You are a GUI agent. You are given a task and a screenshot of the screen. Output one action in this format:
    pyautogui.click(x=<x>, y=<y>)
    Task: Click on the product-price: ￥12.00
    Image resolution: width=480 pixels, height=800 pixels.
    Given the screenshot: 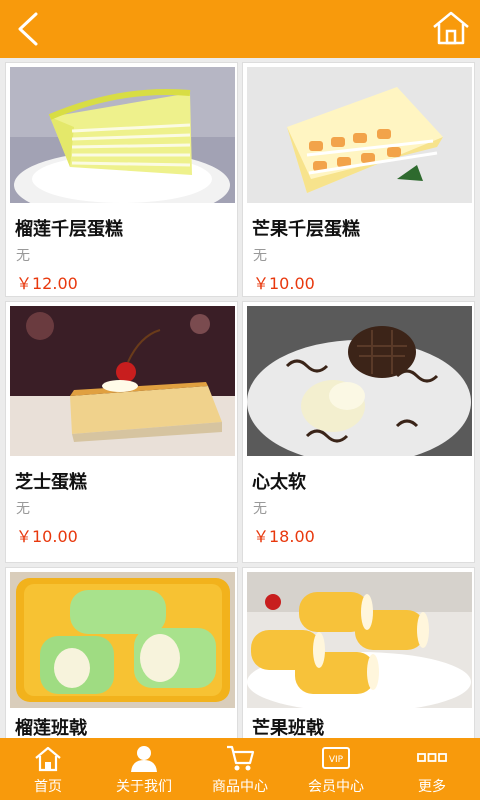 What is the action you would take?
    pyautogui.click(x=47, y=283)
    